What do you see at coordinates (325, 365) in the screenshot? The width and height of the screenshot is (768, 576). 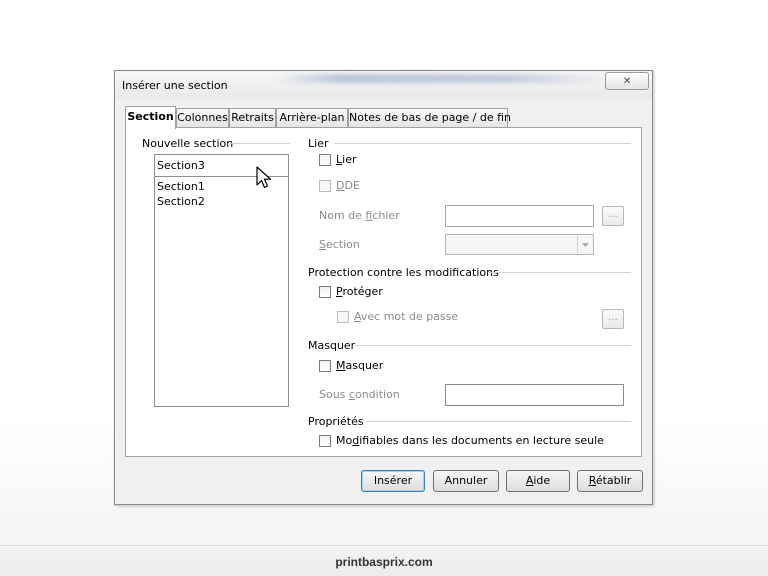 I see `hide-checkbox` at bounding box center [325, 365].